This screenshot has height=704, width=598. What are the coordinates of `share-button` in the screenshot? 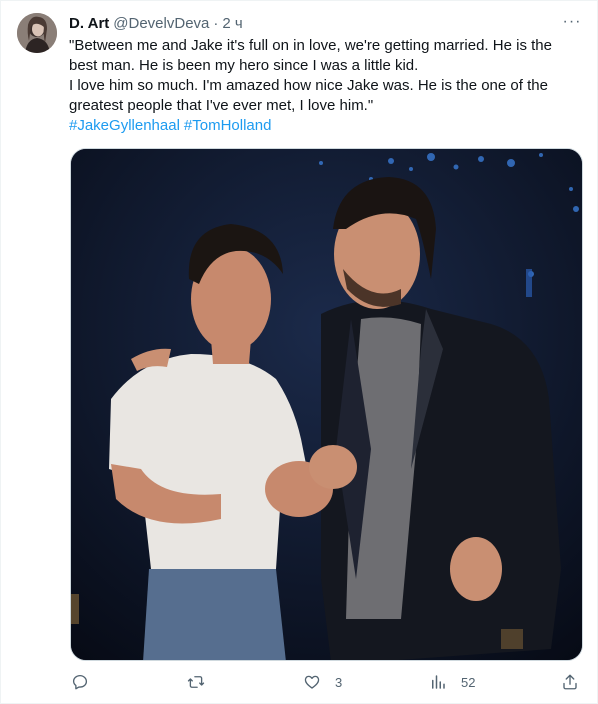 It's located at (570, 682).